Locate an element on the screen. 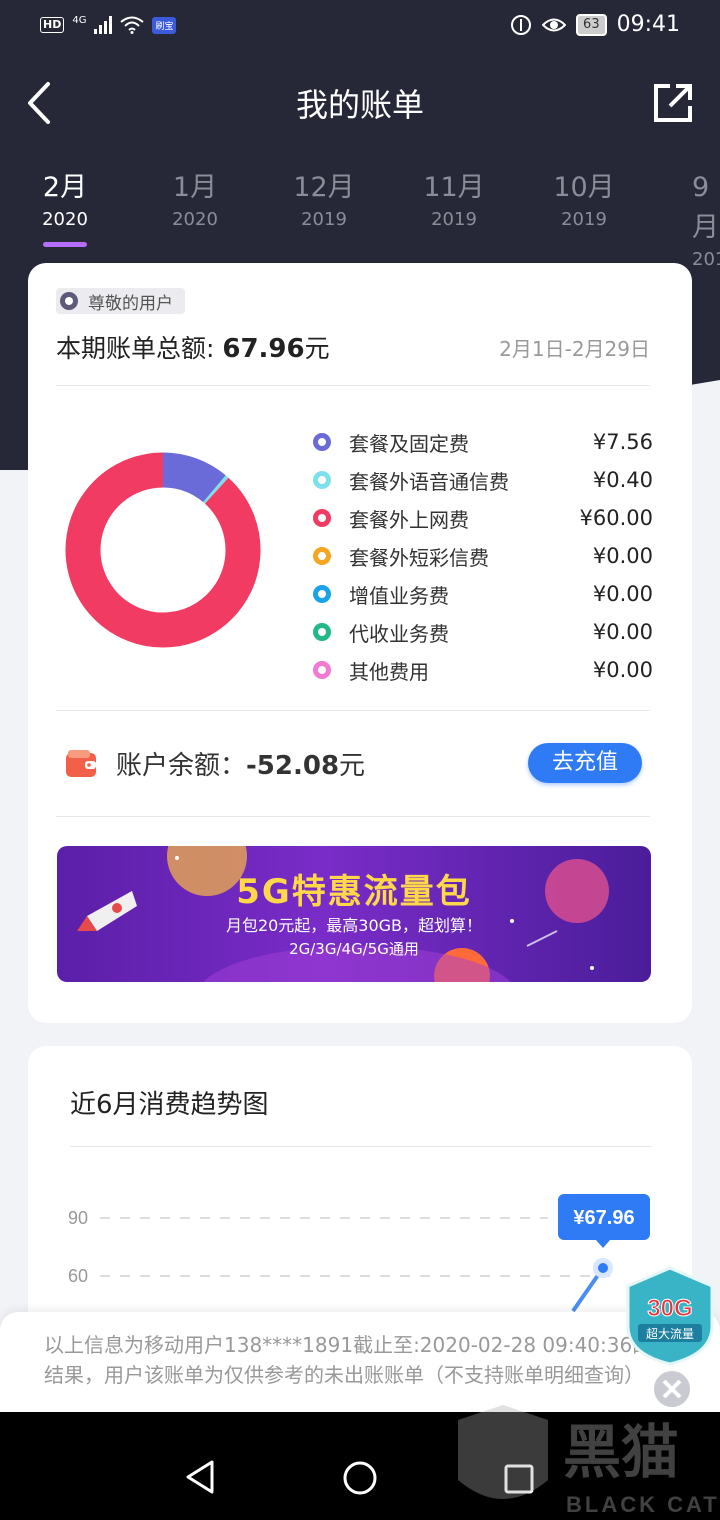 The width and height of the screenshot is (720, 1520). tab-month-label: 9月 is located at coordinates (705, 207).